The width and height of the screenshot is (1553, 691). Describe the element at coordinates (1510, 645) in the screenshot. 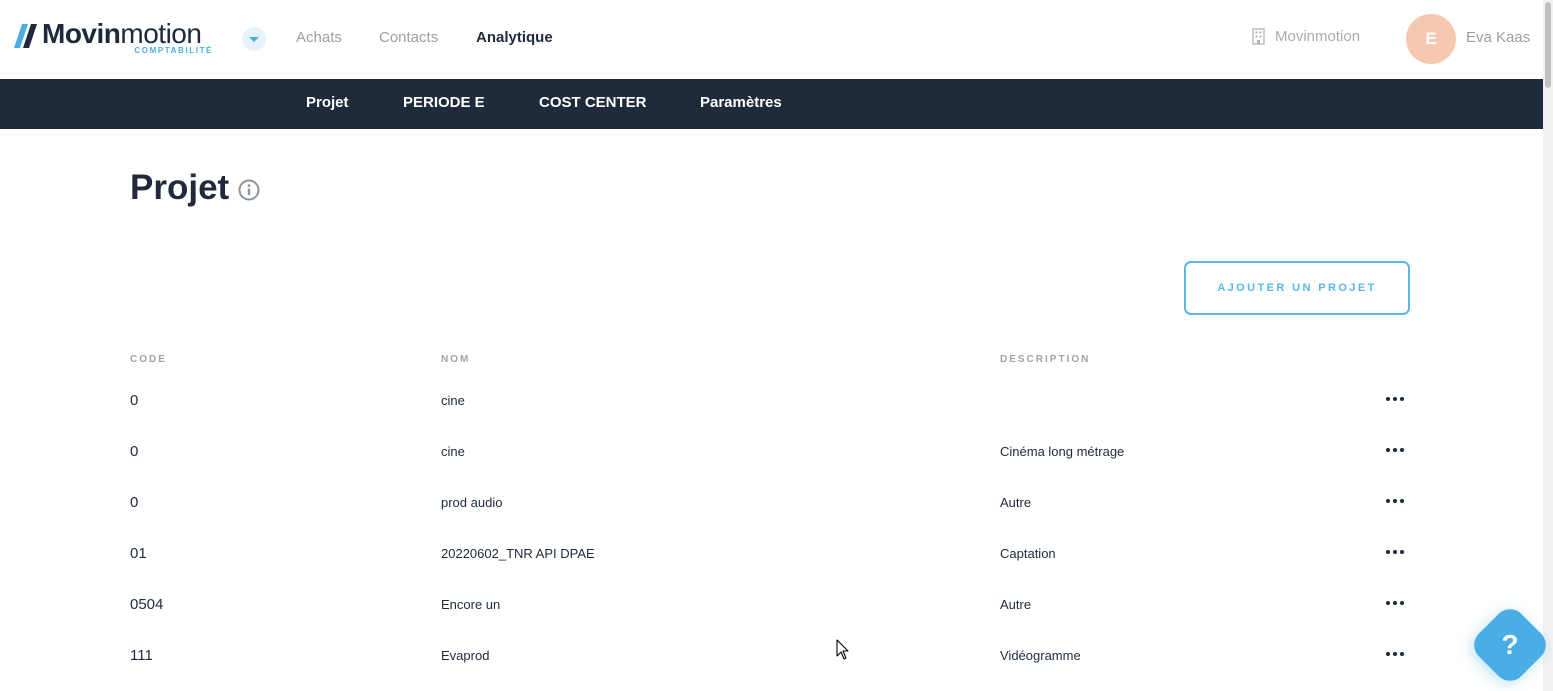

I see `help-question-icon: ?` at that location.